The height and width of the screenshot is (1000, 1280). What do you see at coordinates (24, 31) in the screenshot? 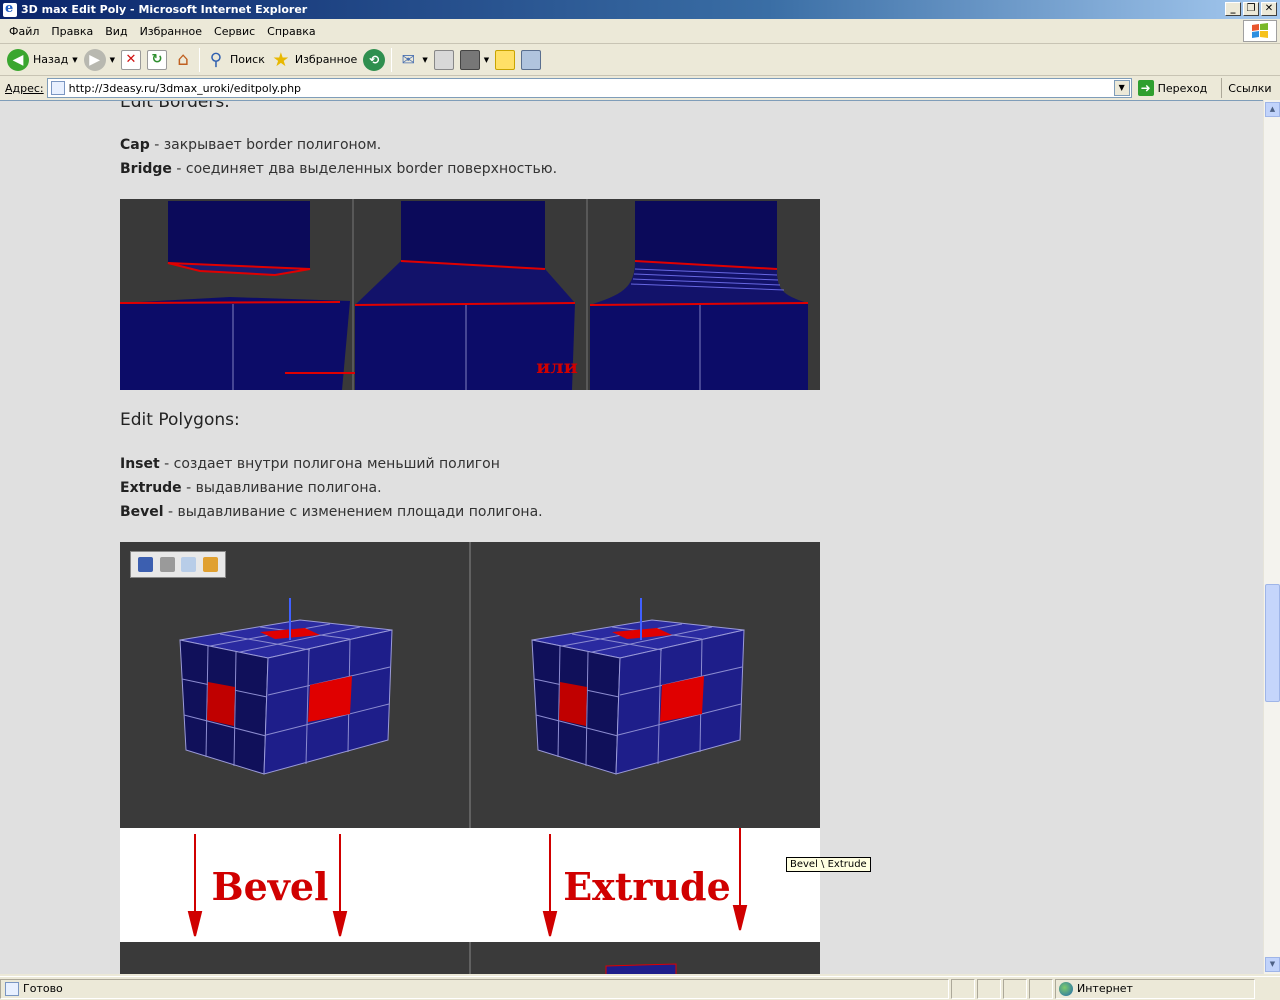
I see `menu-file: Файл` at bounding box center [24, 31].